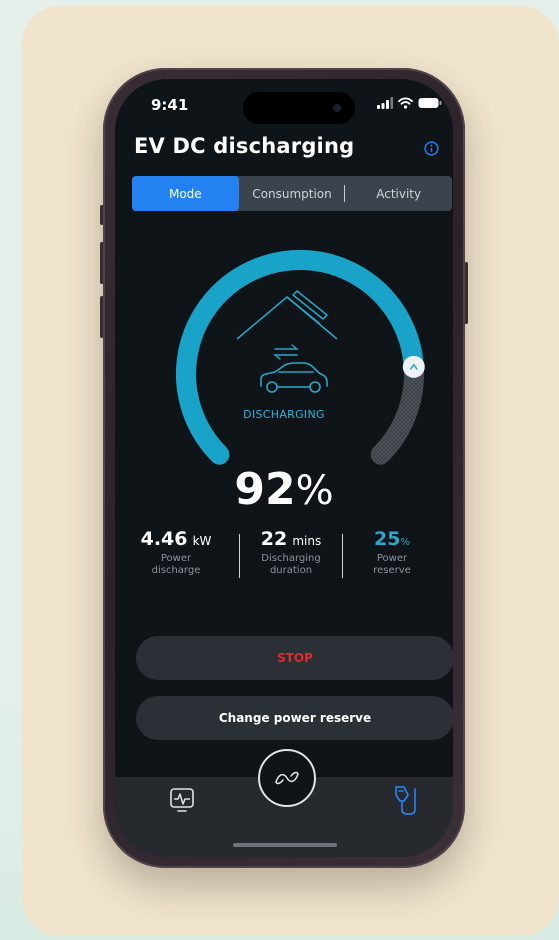 This screenshot has width=559, height=940. Describe the element at coordinates (385, 103) in the screenshot. I see `signal-icon` at that location.